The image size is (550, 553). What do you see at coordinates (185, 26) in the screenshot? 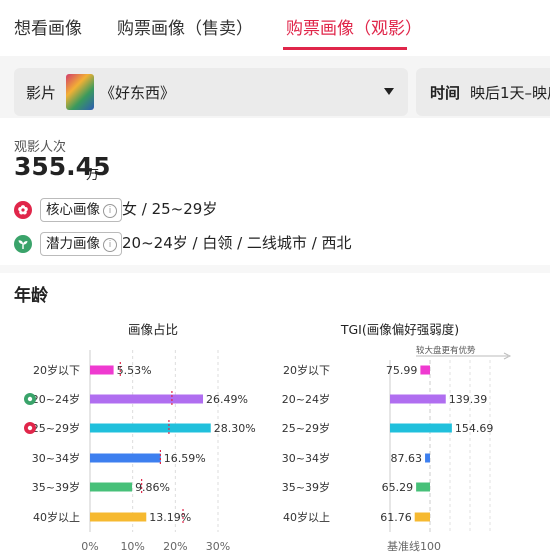
I see `tab-ticket-sales-profile: 购票画像（售卖）` at bounding box center [185, 26].